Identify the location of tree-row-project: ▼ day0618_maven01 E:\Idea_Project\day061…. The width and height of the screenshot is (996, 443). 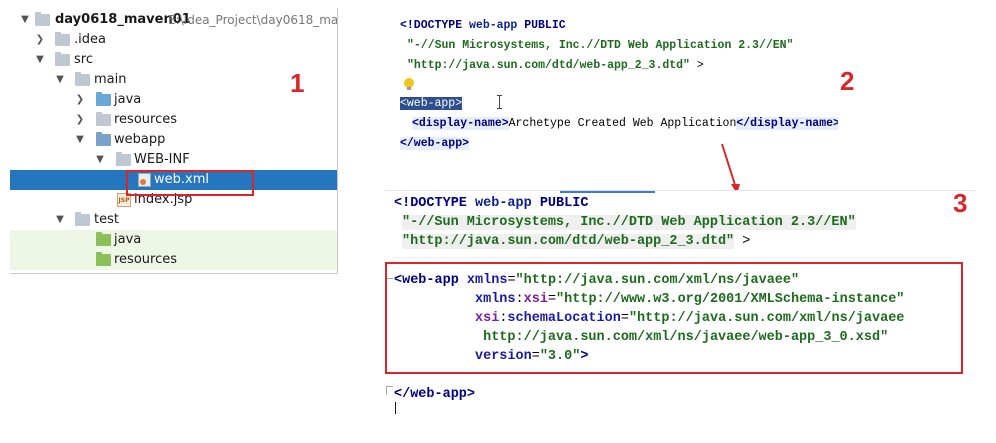
(173, 20).